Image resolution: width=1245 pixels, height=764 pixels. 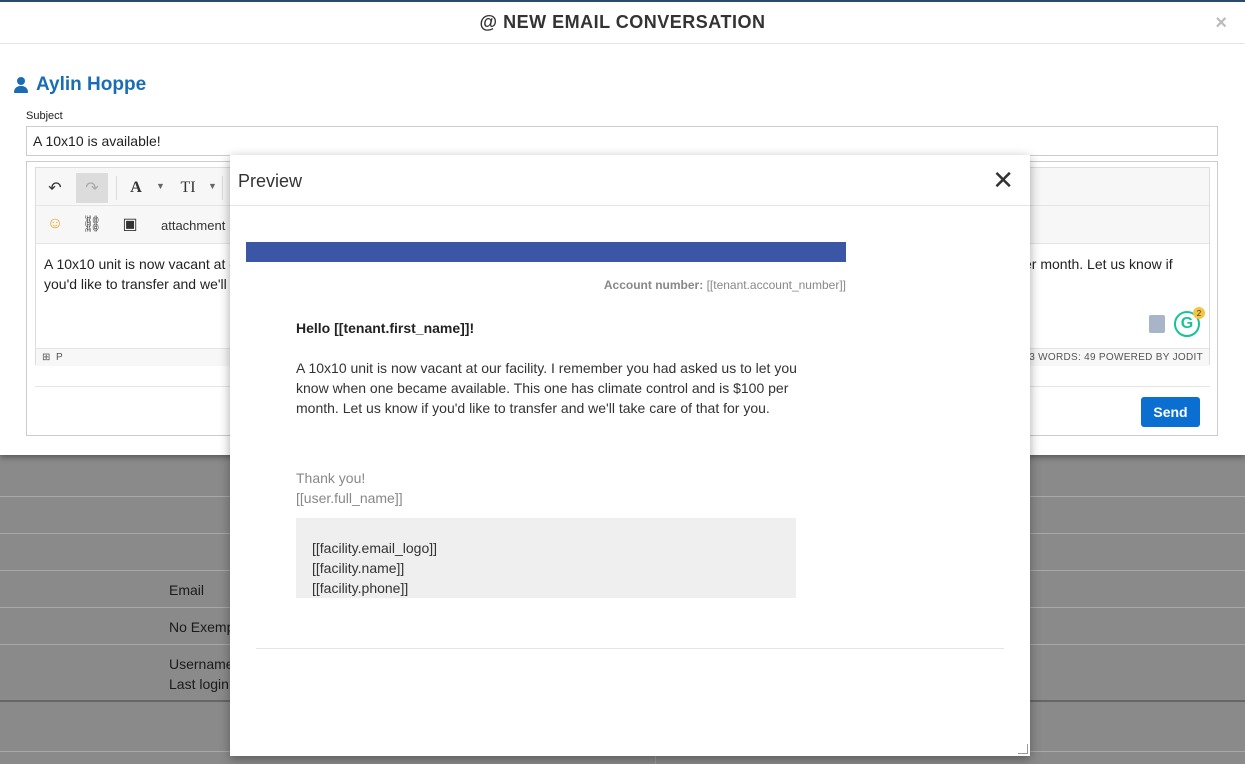 I want to click on bg-label-last-login: Last login:, so click(x=201, y=684).